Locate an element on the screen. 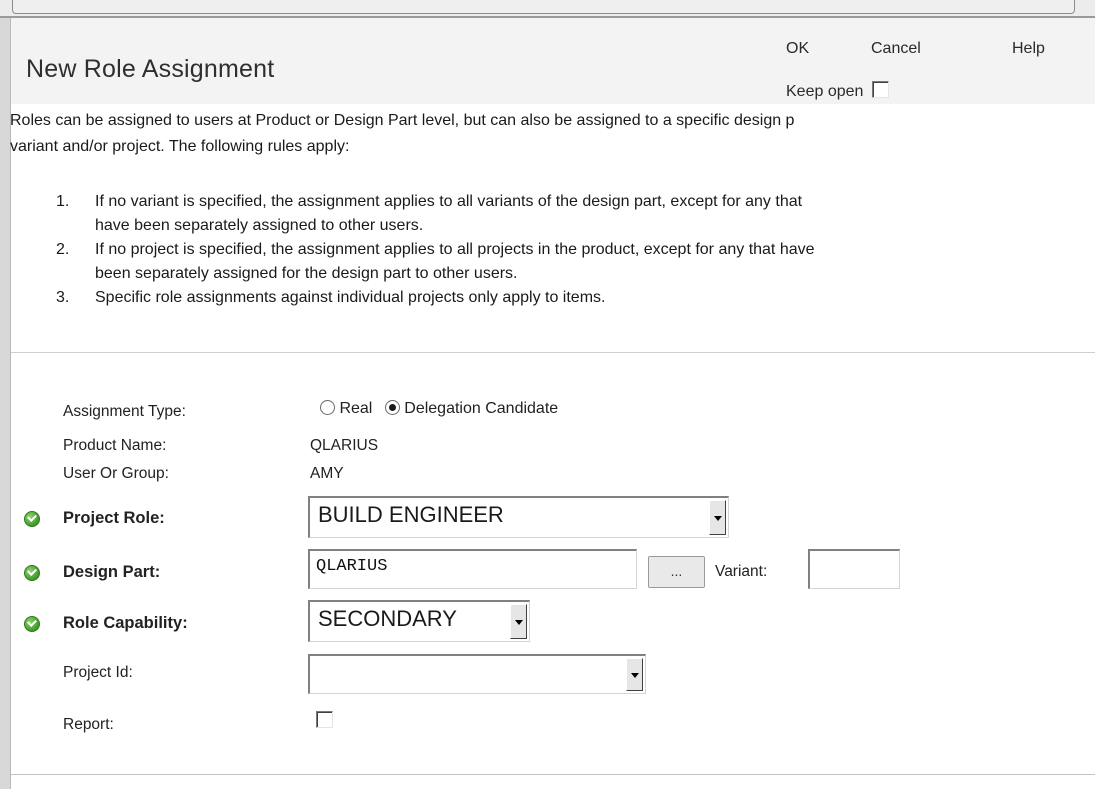 This screenshot has height=789, width=1095. divider-top is located at coordinates (553, 352).